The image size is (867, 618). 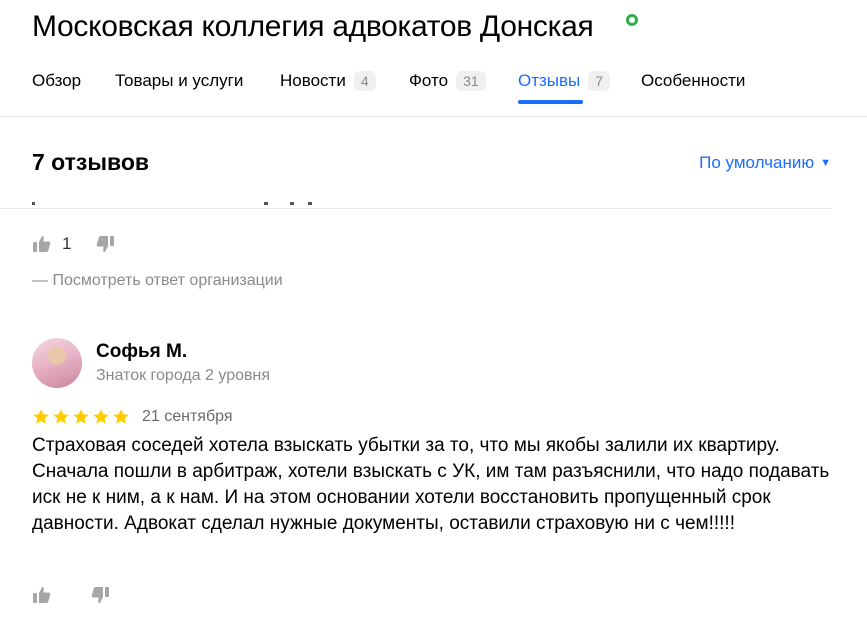 I want to click on reviews-count-heading: 7 отзывов, so click(x=91, y=162).